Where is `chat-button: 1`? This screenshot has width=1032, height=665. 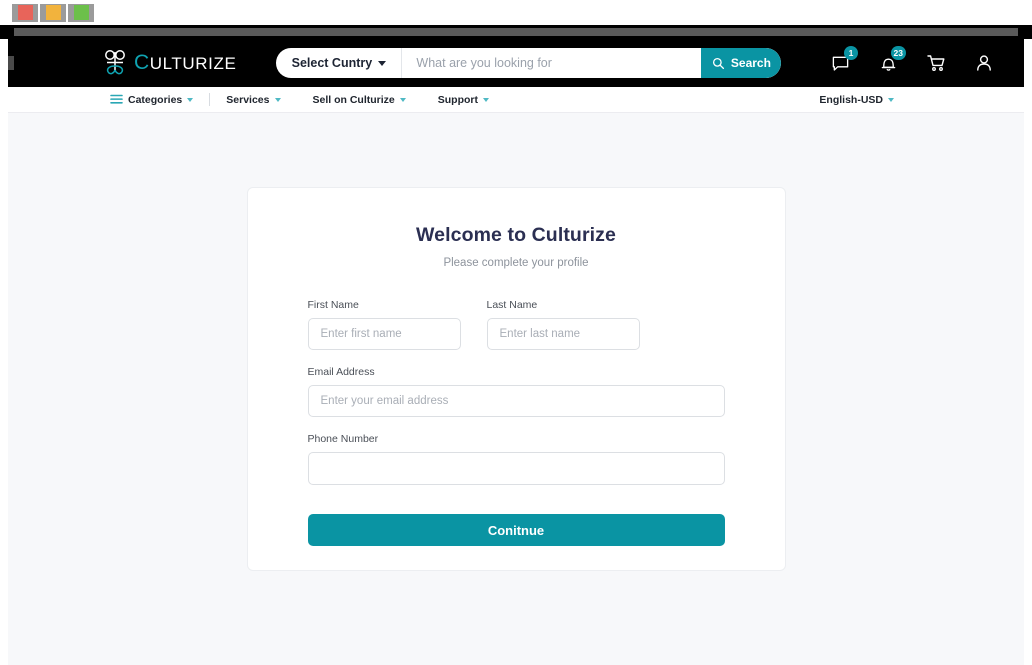
chat-button: 1 is located at coordinates (843, 60).